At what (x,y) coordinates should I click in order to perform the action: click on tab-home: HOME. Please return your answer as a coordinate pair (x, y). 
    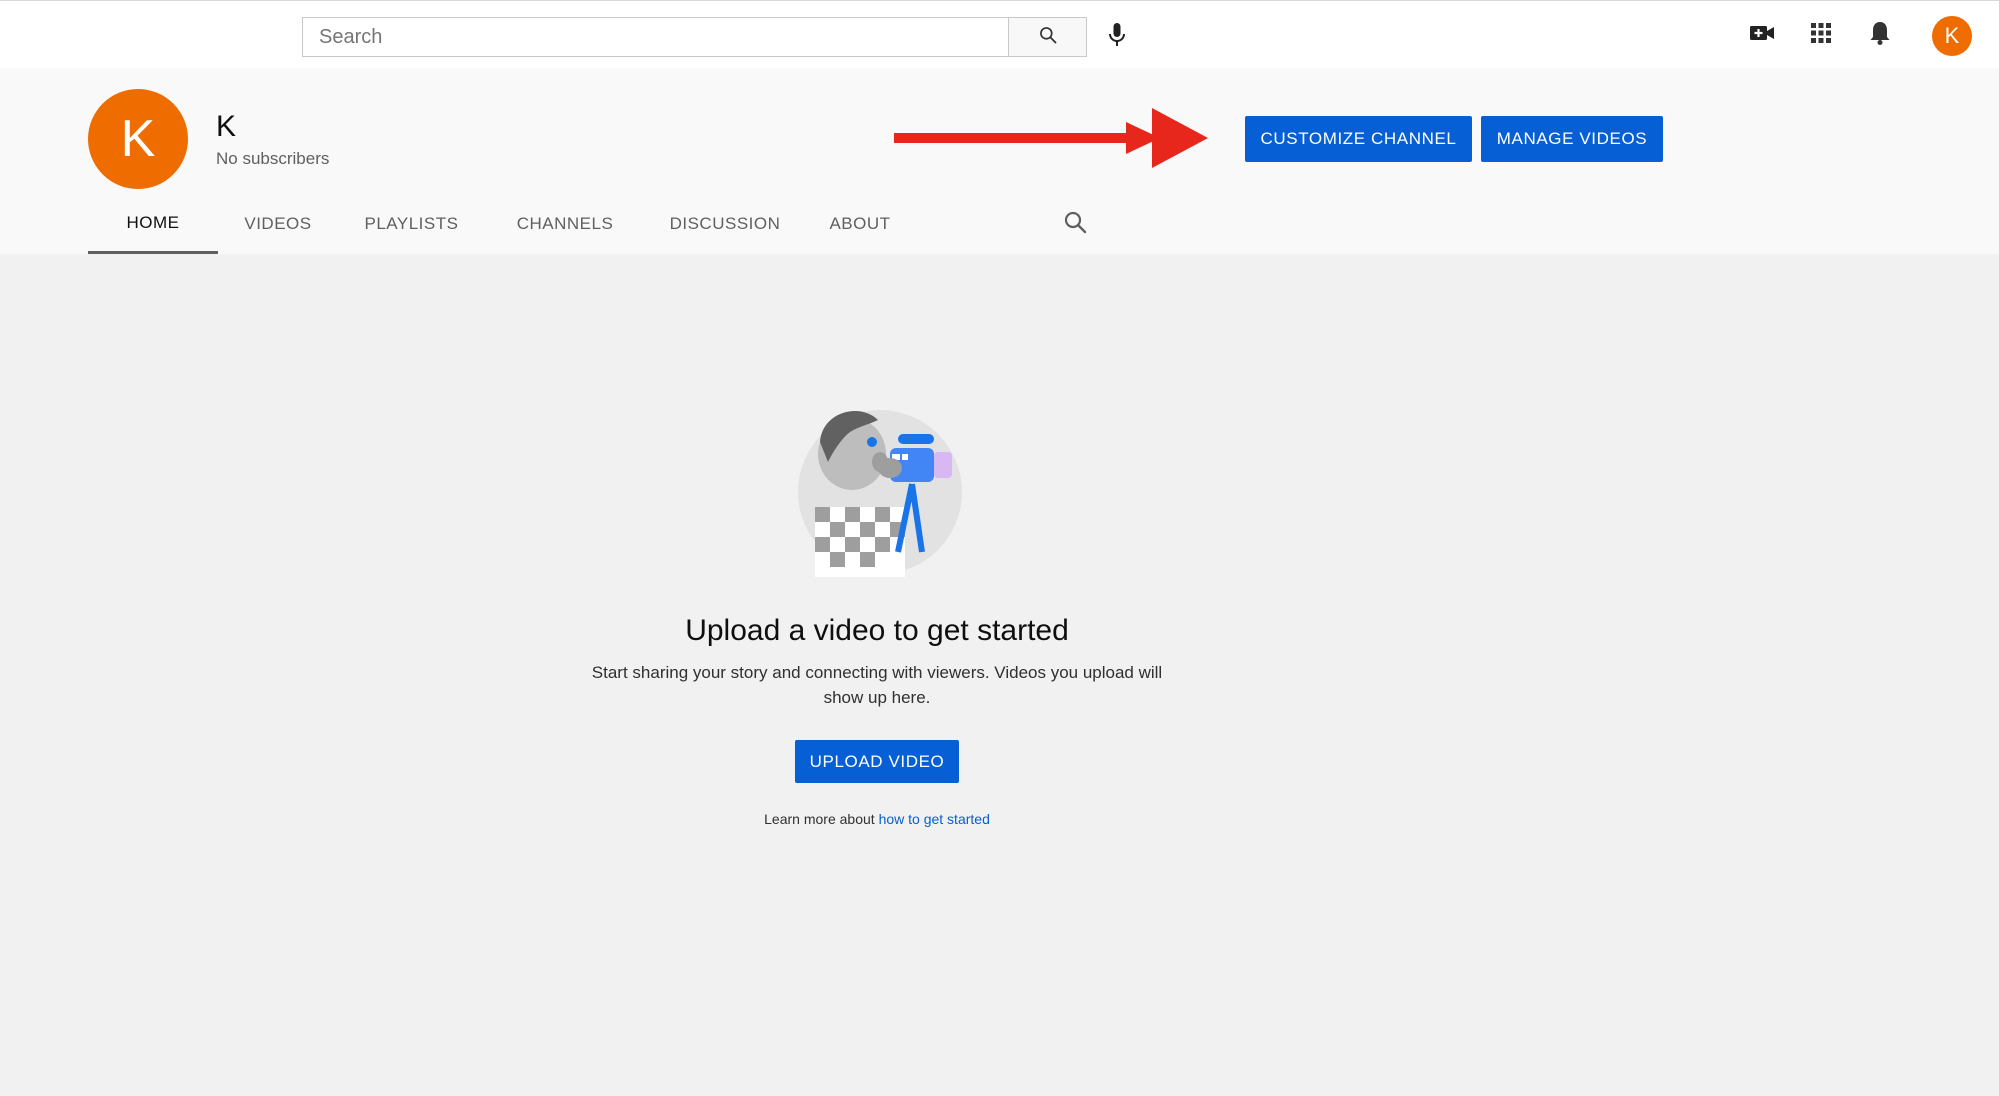
    Looking at the image, I should click on (153, 224).